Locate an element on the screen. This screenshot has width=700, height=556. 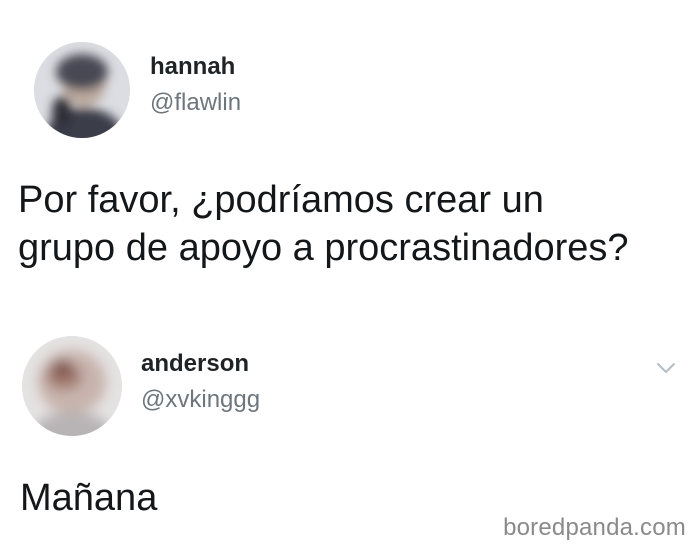
display-name: anderson is located at coordinates (200, 364).